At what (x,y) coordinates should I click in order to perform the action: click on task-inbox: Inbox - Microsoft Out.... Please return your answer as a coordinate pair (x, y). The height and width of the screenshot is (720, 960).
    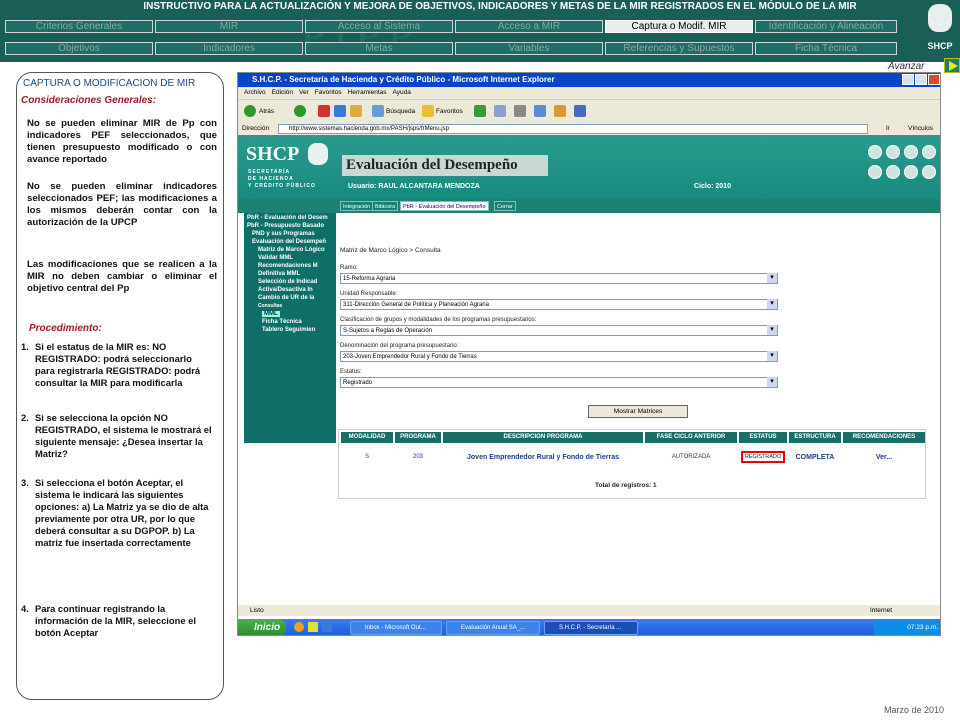
    Looking at the image, I should click on (396, 628).